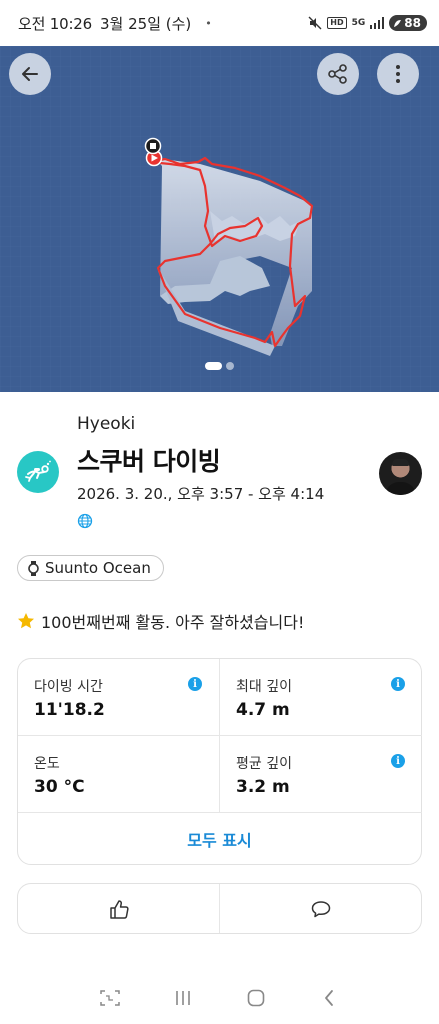 This screenshot has width=439, height=1024. What do you see at coordinates (321, 697) in the screenshot?
I see `stat-max-depth: 최대 깊이 i 4.7 m` at bounding box center [321, 697].